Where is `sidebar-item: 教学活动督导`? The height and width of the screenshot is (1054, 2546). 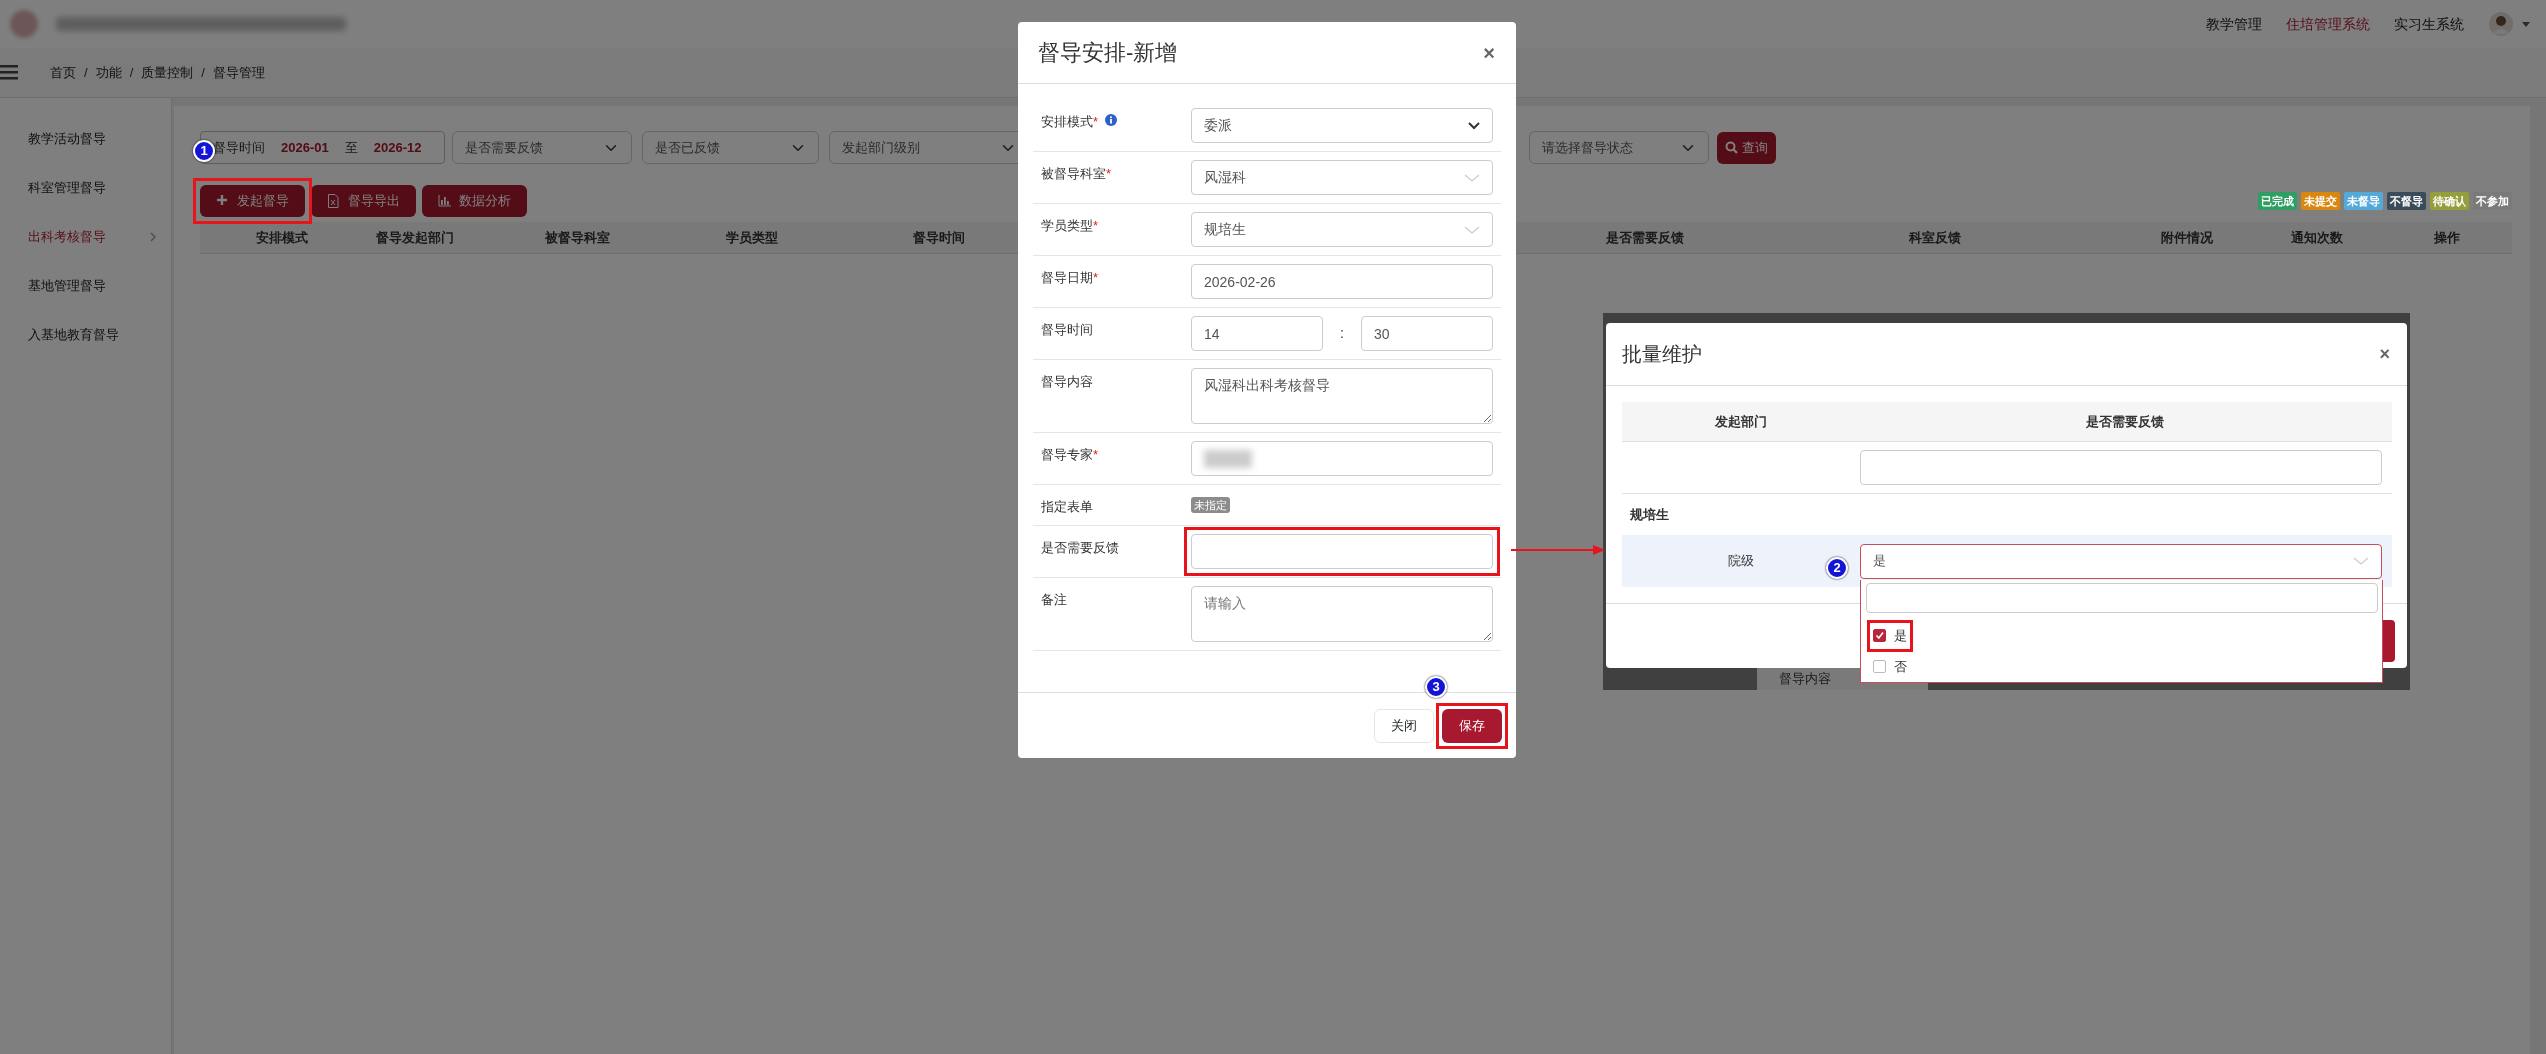
sidebar-item: 教学活动督导 is located at coordinates (85, 138).